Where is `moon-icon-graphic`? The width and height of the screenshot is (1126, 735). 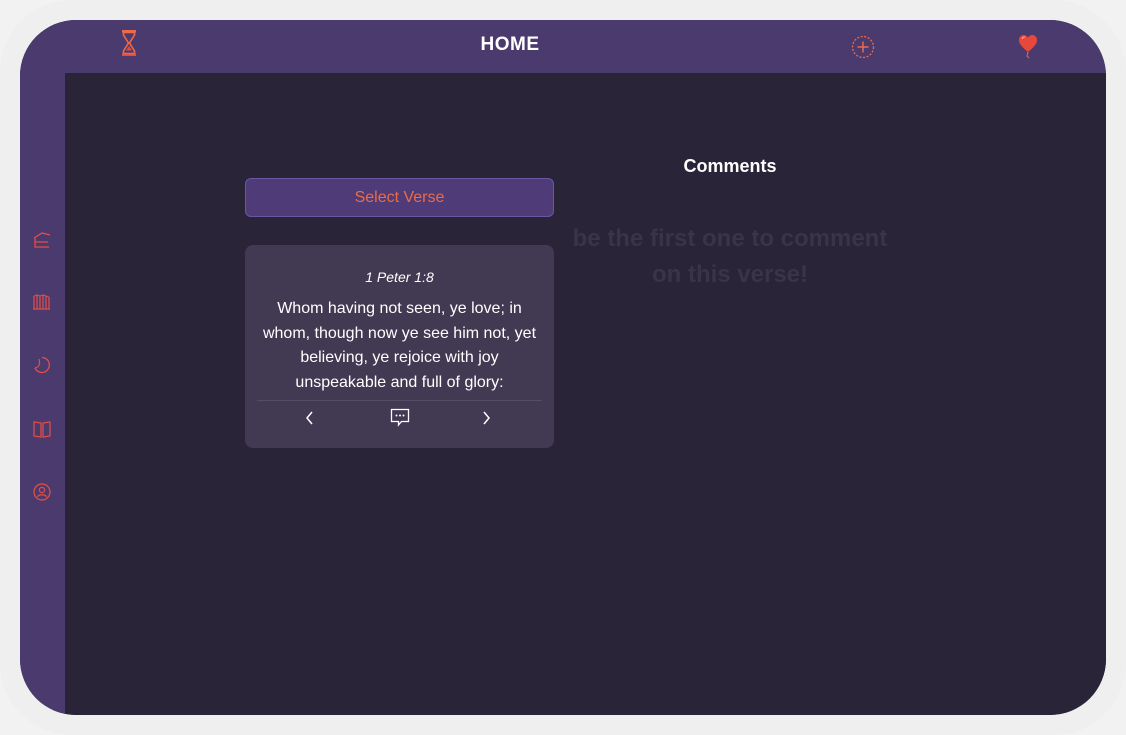
moon-icon-graphic is located at coordinates (42, 365).